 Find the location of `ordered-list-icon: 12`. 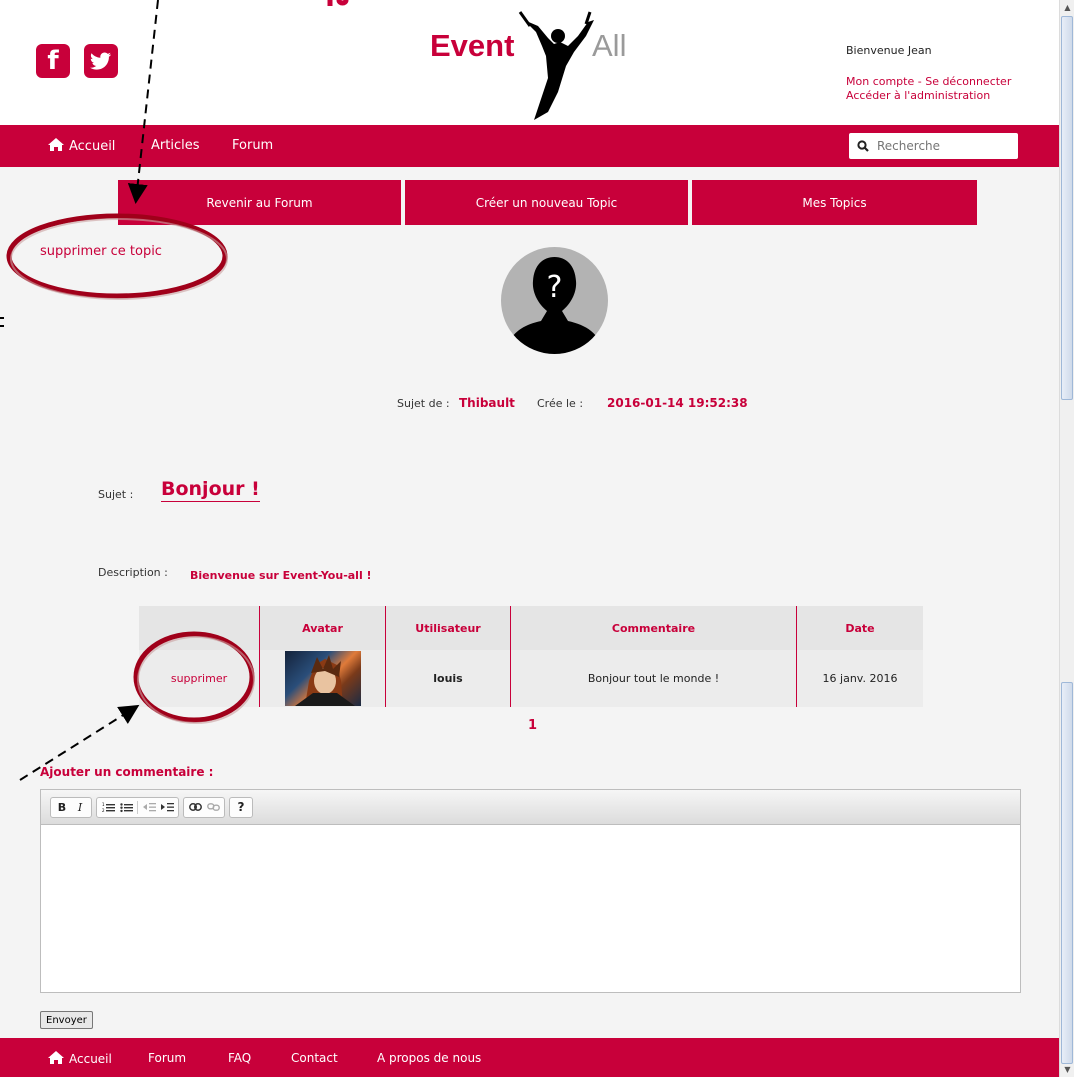

ordered-list-icon: 12 is located at coordinates (108, 807).